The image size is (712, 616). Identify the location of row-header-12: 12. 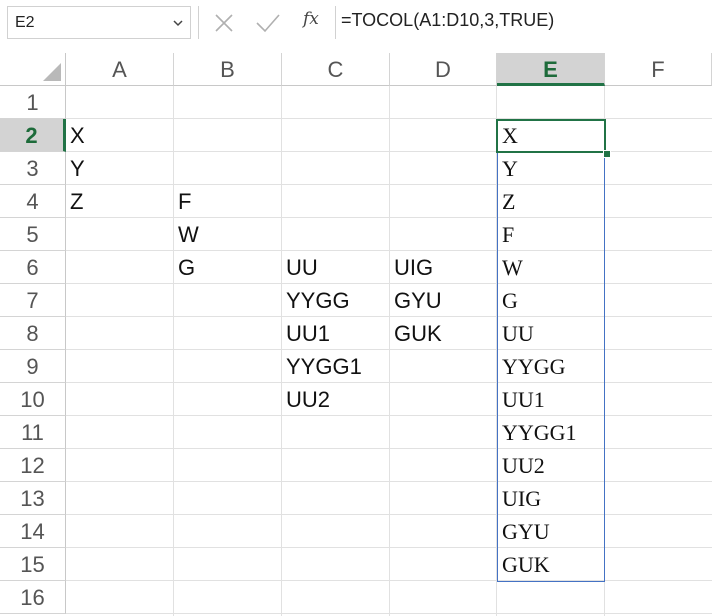
(33, 465).